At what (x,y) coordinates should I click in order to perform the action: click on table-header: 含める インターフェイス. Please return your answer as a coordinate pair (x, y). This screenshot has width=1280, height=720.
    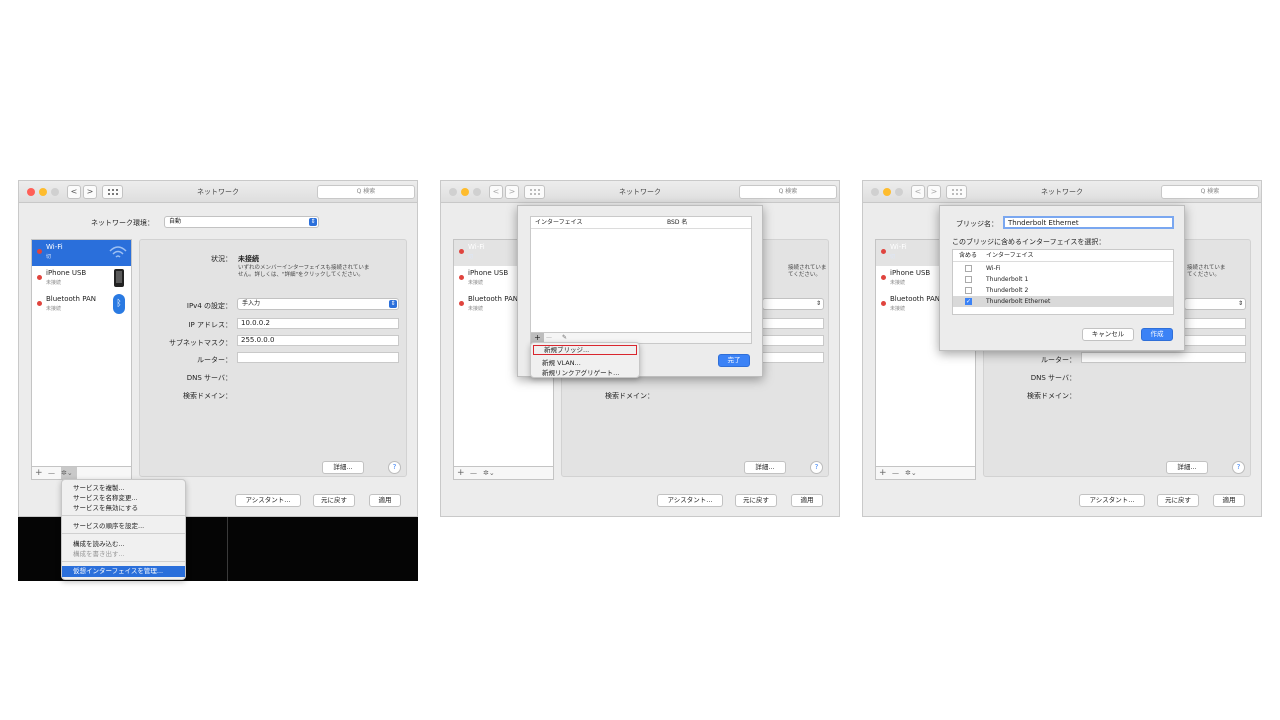
    Looking at the image, I should click on (1063, 256).